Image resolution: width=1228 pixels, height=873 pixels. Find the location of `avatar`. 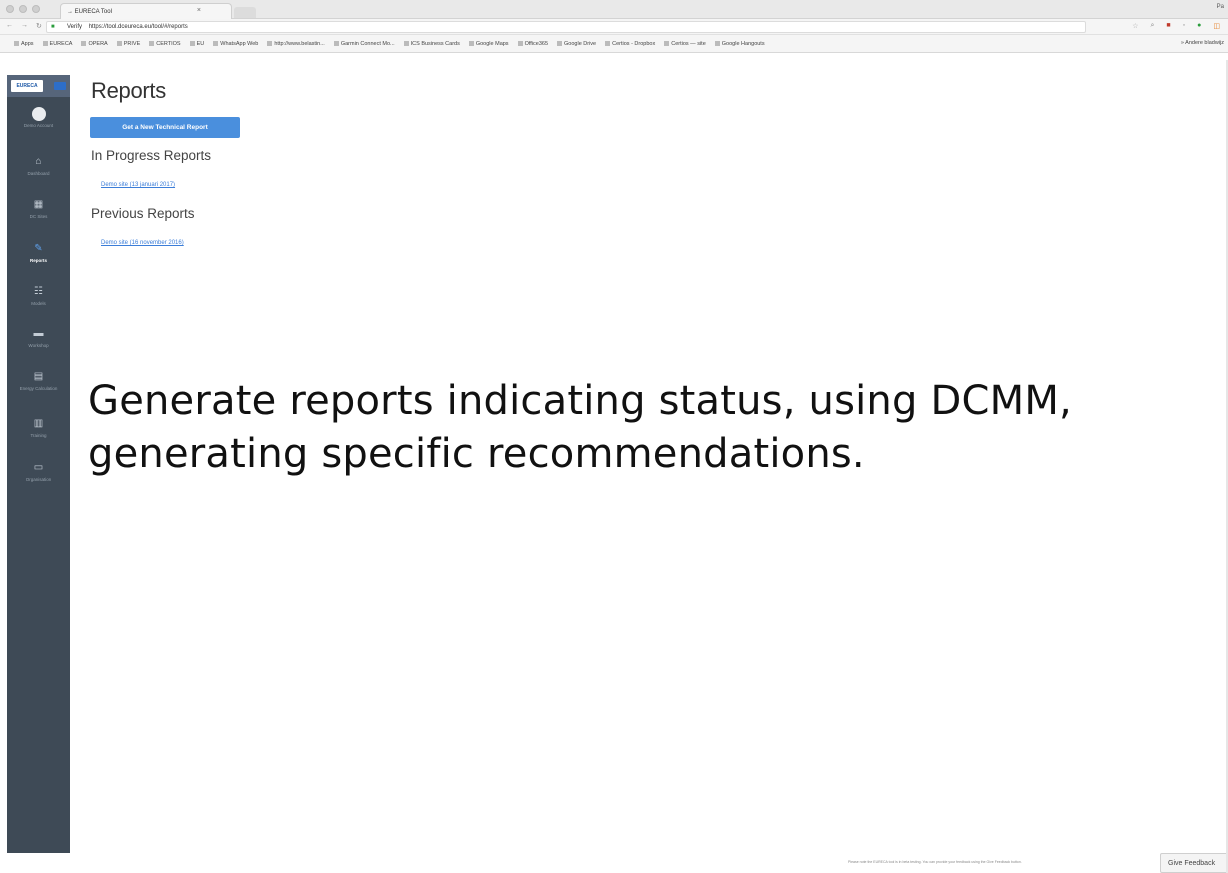

avatar is located at coordinates (38, 114).